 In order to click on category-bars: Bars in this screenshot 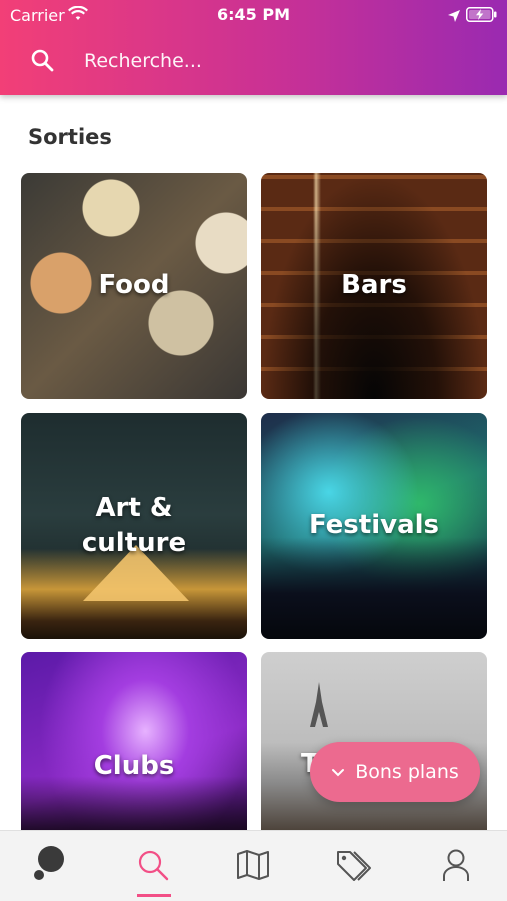, I will do `click(374, 286)`.